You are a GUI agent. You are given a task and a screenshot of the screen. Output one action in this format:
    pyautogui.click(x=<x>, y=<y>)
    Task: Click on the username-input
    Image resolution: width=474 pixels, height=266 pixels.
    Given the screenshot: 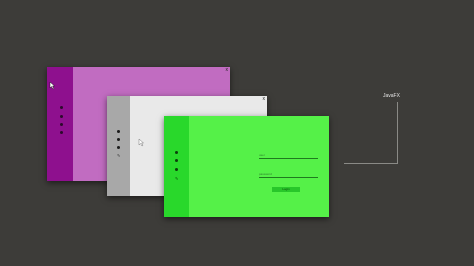 What is the action you would take?
    pyautogui.click(x=288, y=155)
    